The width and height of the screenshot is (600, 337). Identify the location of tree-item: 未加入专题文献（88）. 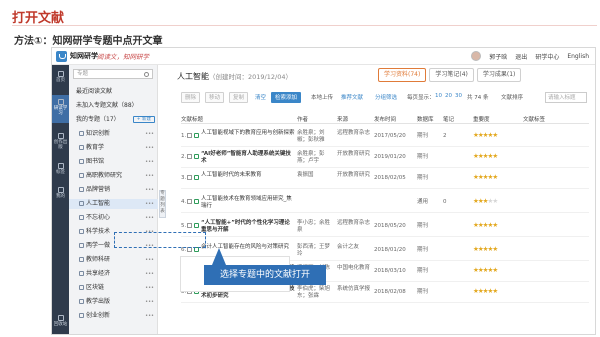
(113, 106).